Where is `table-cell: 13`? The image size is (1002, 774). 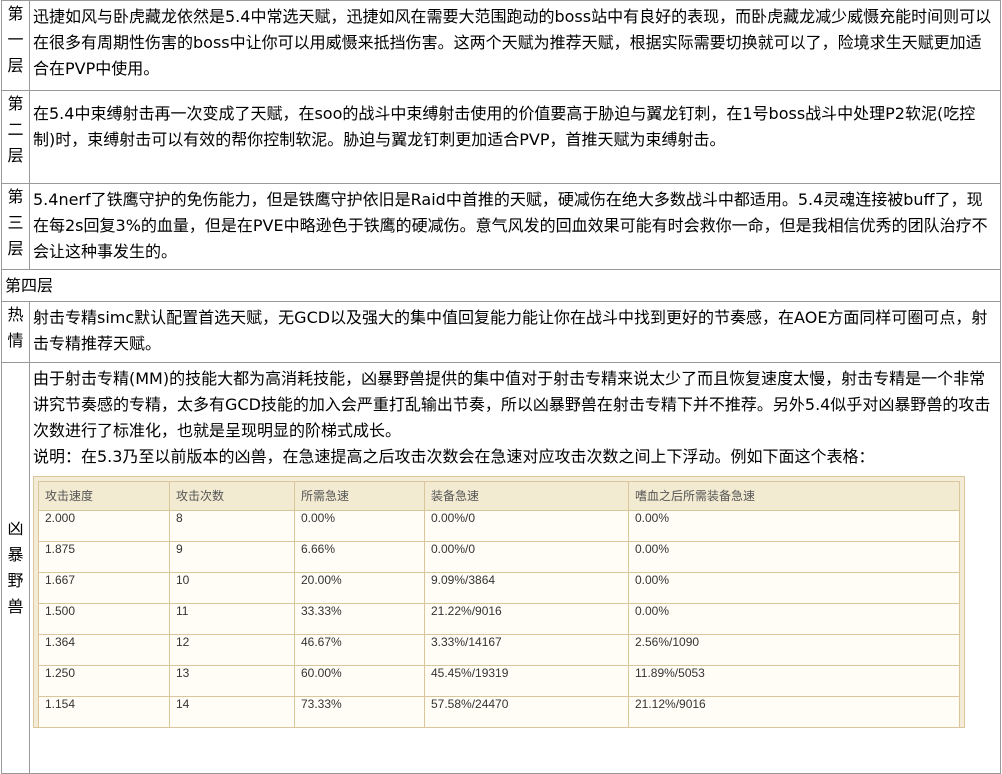 table-cell: 13 is located at coordinates (232, 681).